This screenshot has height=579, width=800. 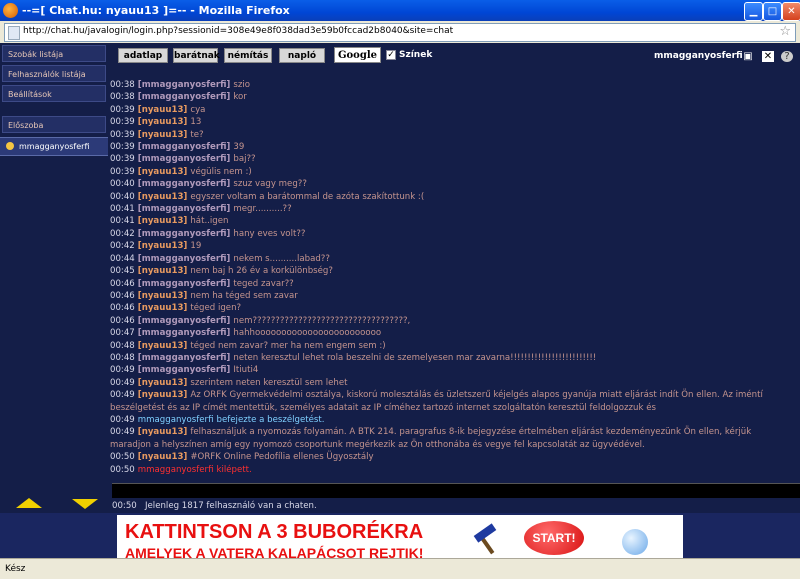 What do you see at coordinates (302, 55) in the screenshot?
I see `log-button: napló` at bounding box center [302, 55].